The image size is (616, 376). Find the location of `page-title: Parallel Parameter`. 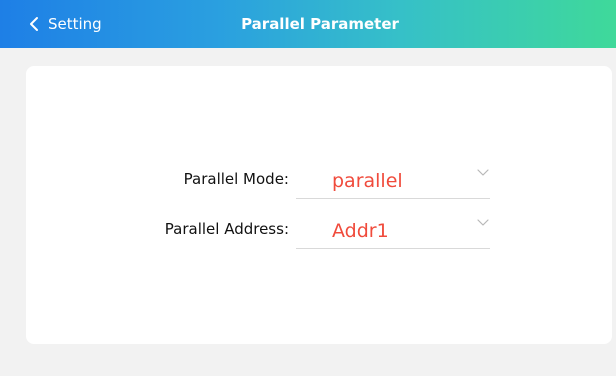

page-title: Parallel Parameter is located at coordinates (320, 24).